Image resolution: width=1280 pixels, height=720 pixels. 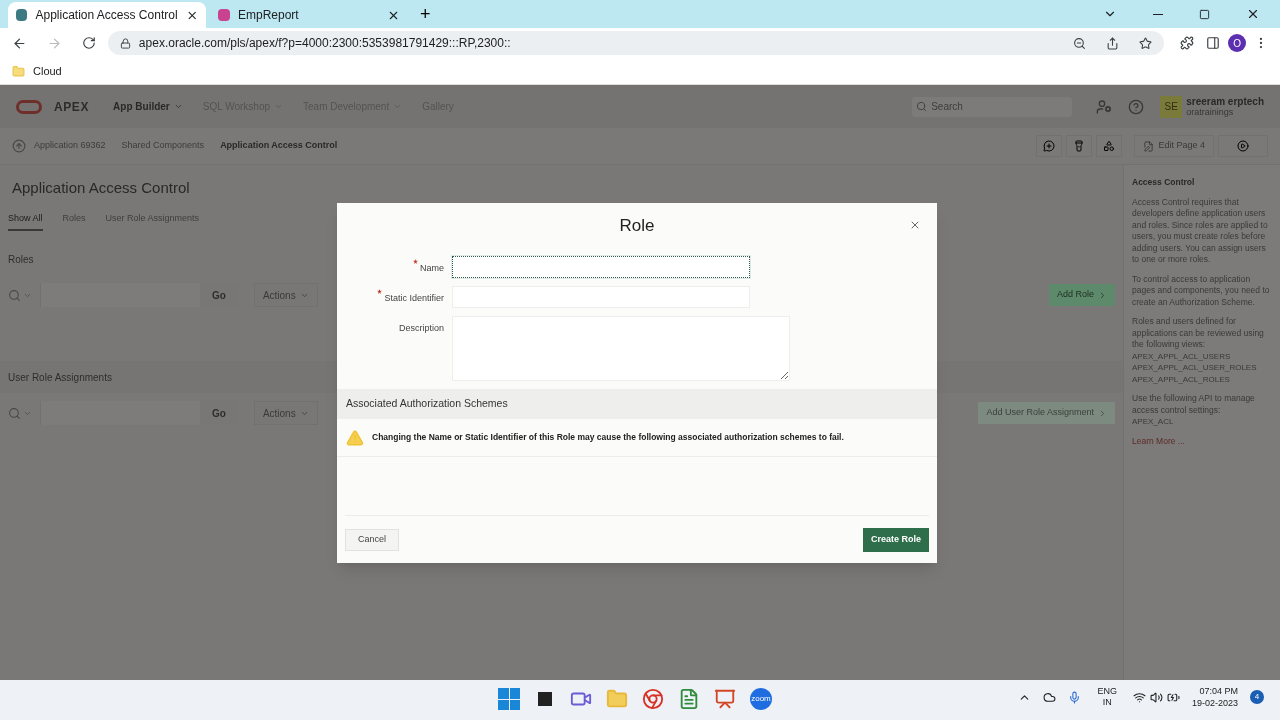 What do you see at coordinates (1174, 146) in the screenshot?
I see `edit-page-button: Edit Page 4` at bounding box center [1174, 146].